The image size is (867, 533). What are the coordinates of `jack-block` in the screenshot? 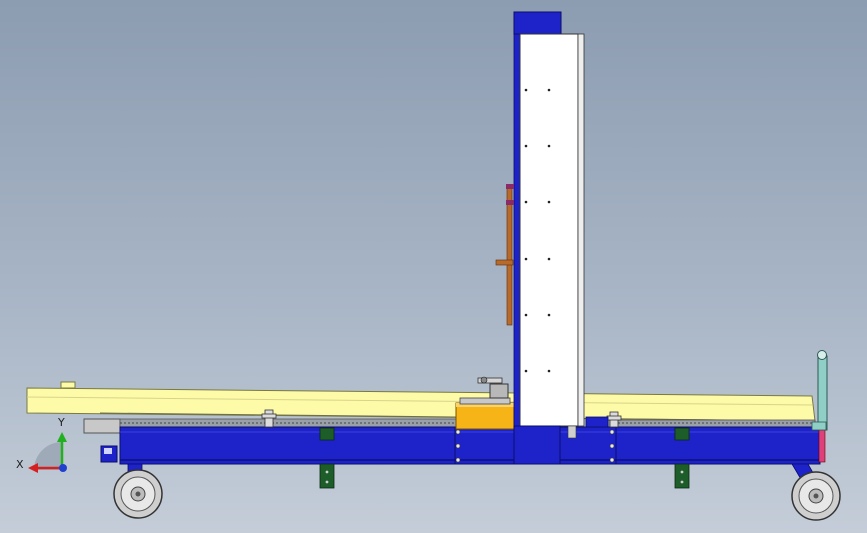 It's located at (485, 413).